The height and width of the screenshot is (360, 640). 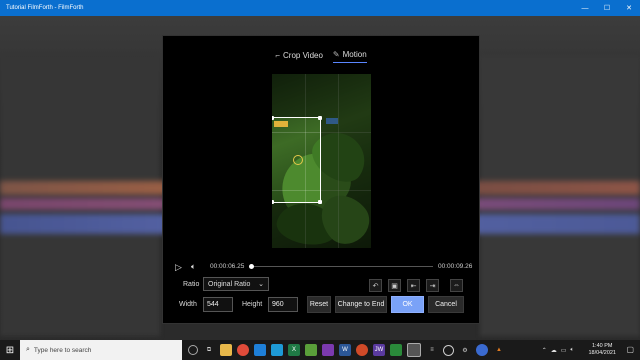 I want to click on volume-icon: 🔈︎, so click(x=193, y=267).